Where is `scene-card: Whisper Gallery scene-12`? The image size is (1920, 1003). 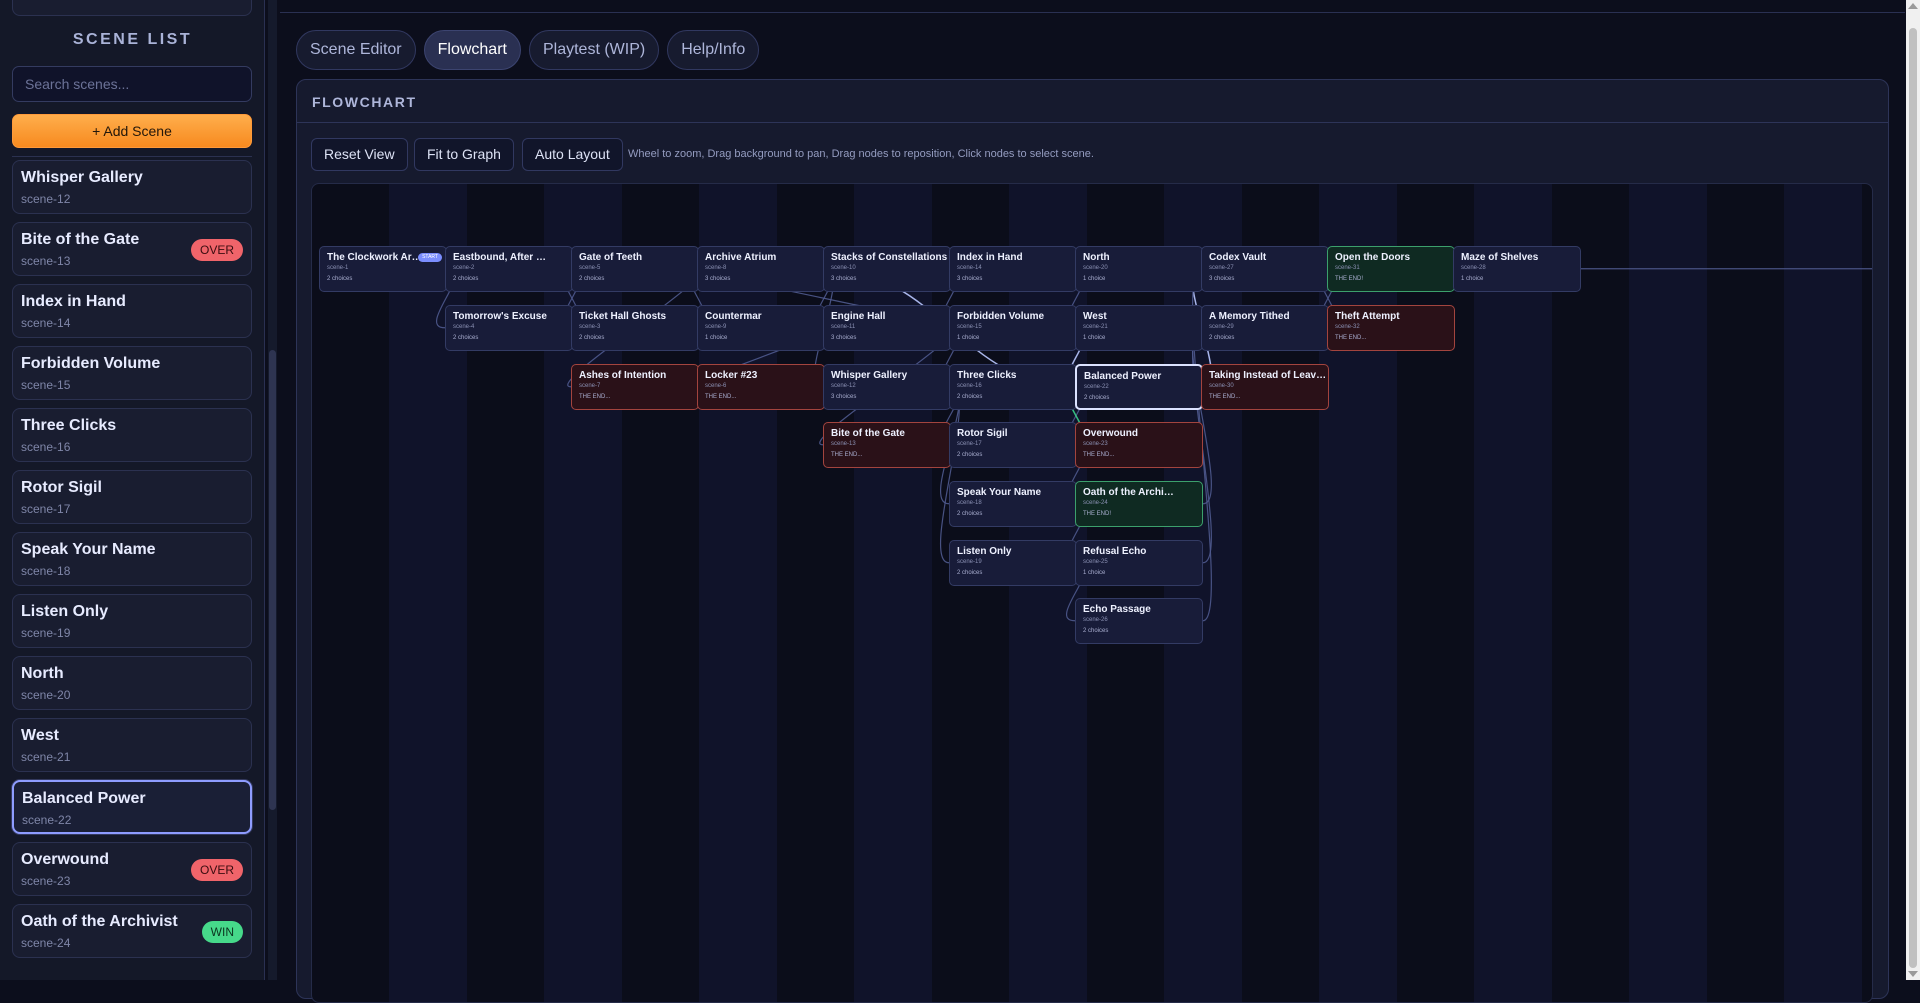
scene-card: Whisper Gallery scene-12 is located at coordinates (132, 187).